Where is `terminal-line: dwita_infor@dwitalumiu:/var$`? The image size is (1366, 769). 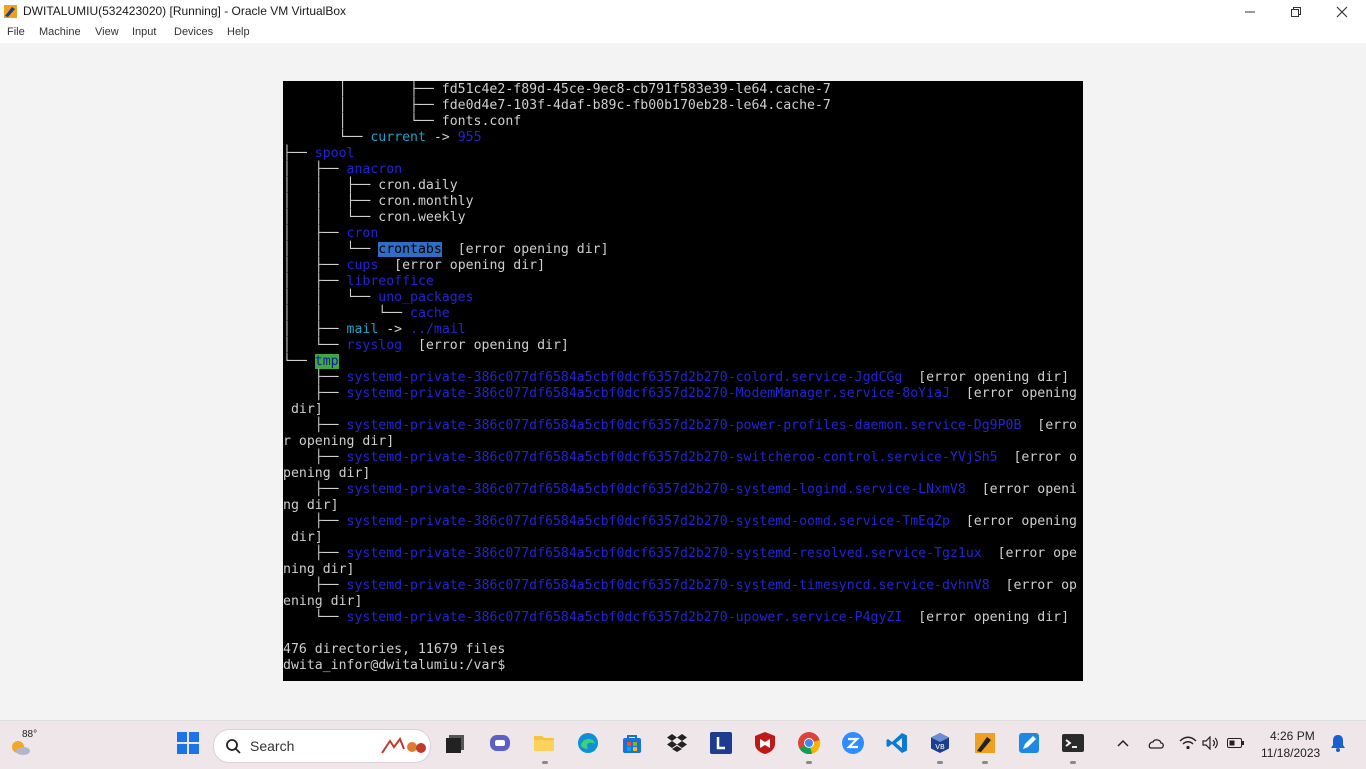
terminal-line: dwita_infor@dwitalumiu:/var$ is located at coordinates (398, 666).